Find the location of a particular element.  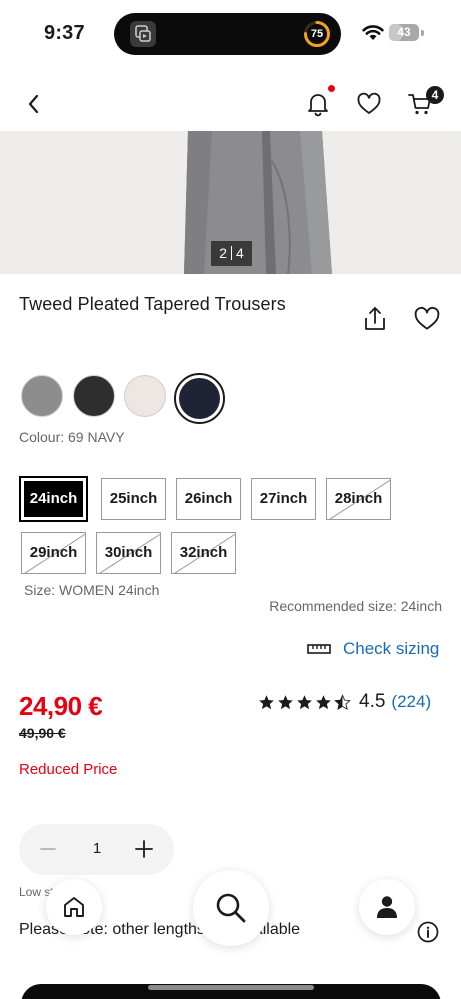

decrease-quantity-button is located at coordinates (48, 849).